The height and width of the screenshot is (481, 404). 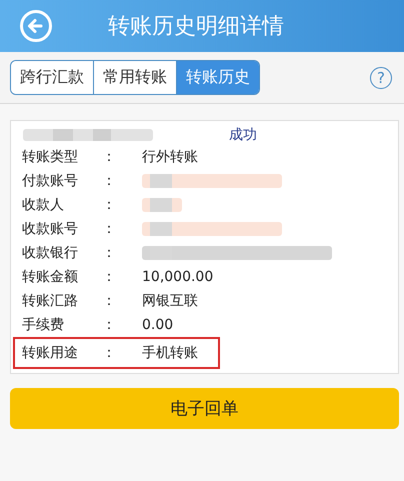 I want to click on field-label: 转账类型, so click(x=50, y=157).